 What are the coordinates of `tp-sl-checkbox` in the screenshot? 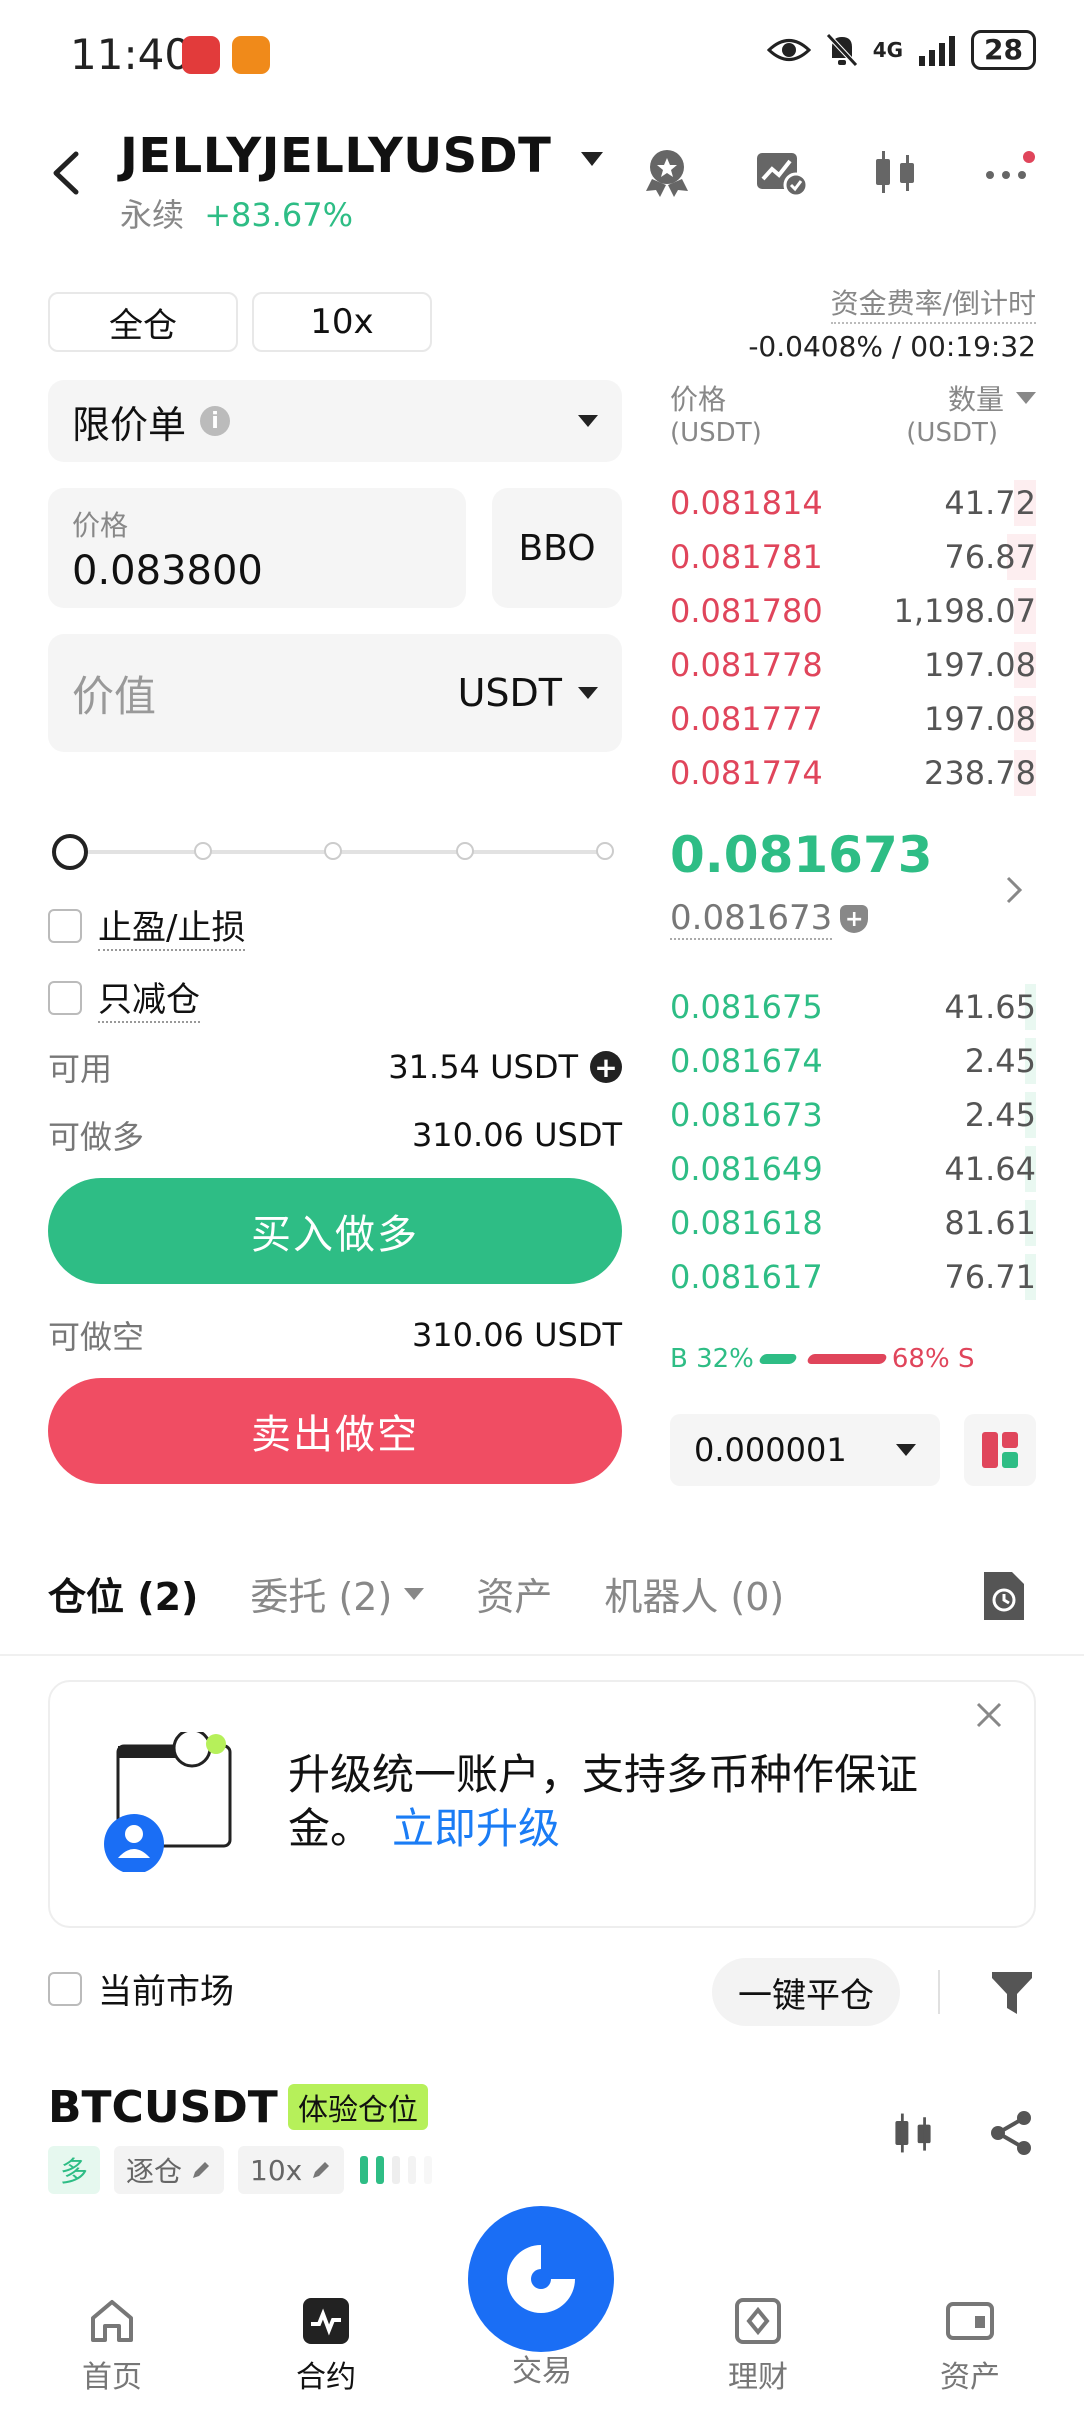 It's located at (65, 925).